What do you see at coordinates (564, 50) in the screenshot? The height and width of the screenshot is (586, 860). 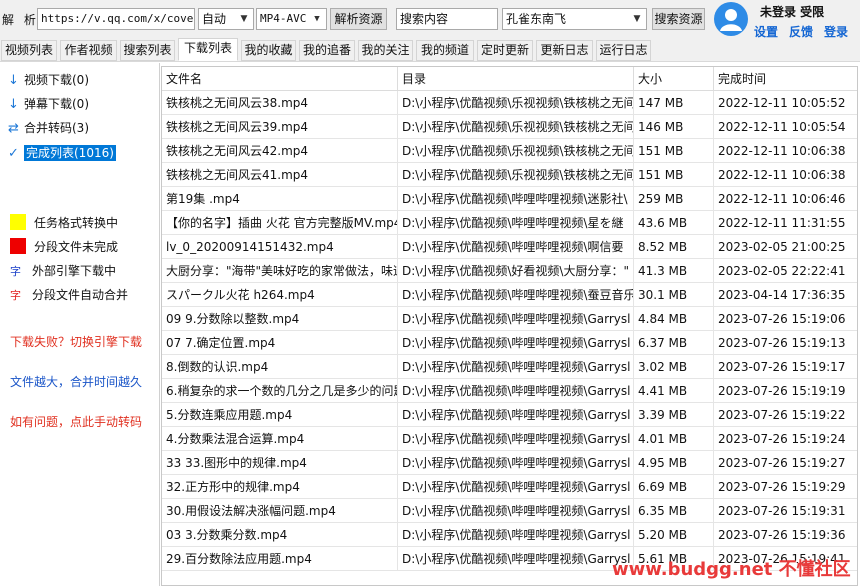 I see `tab-update-log: 更新日志` at bounding box center [564, 50].